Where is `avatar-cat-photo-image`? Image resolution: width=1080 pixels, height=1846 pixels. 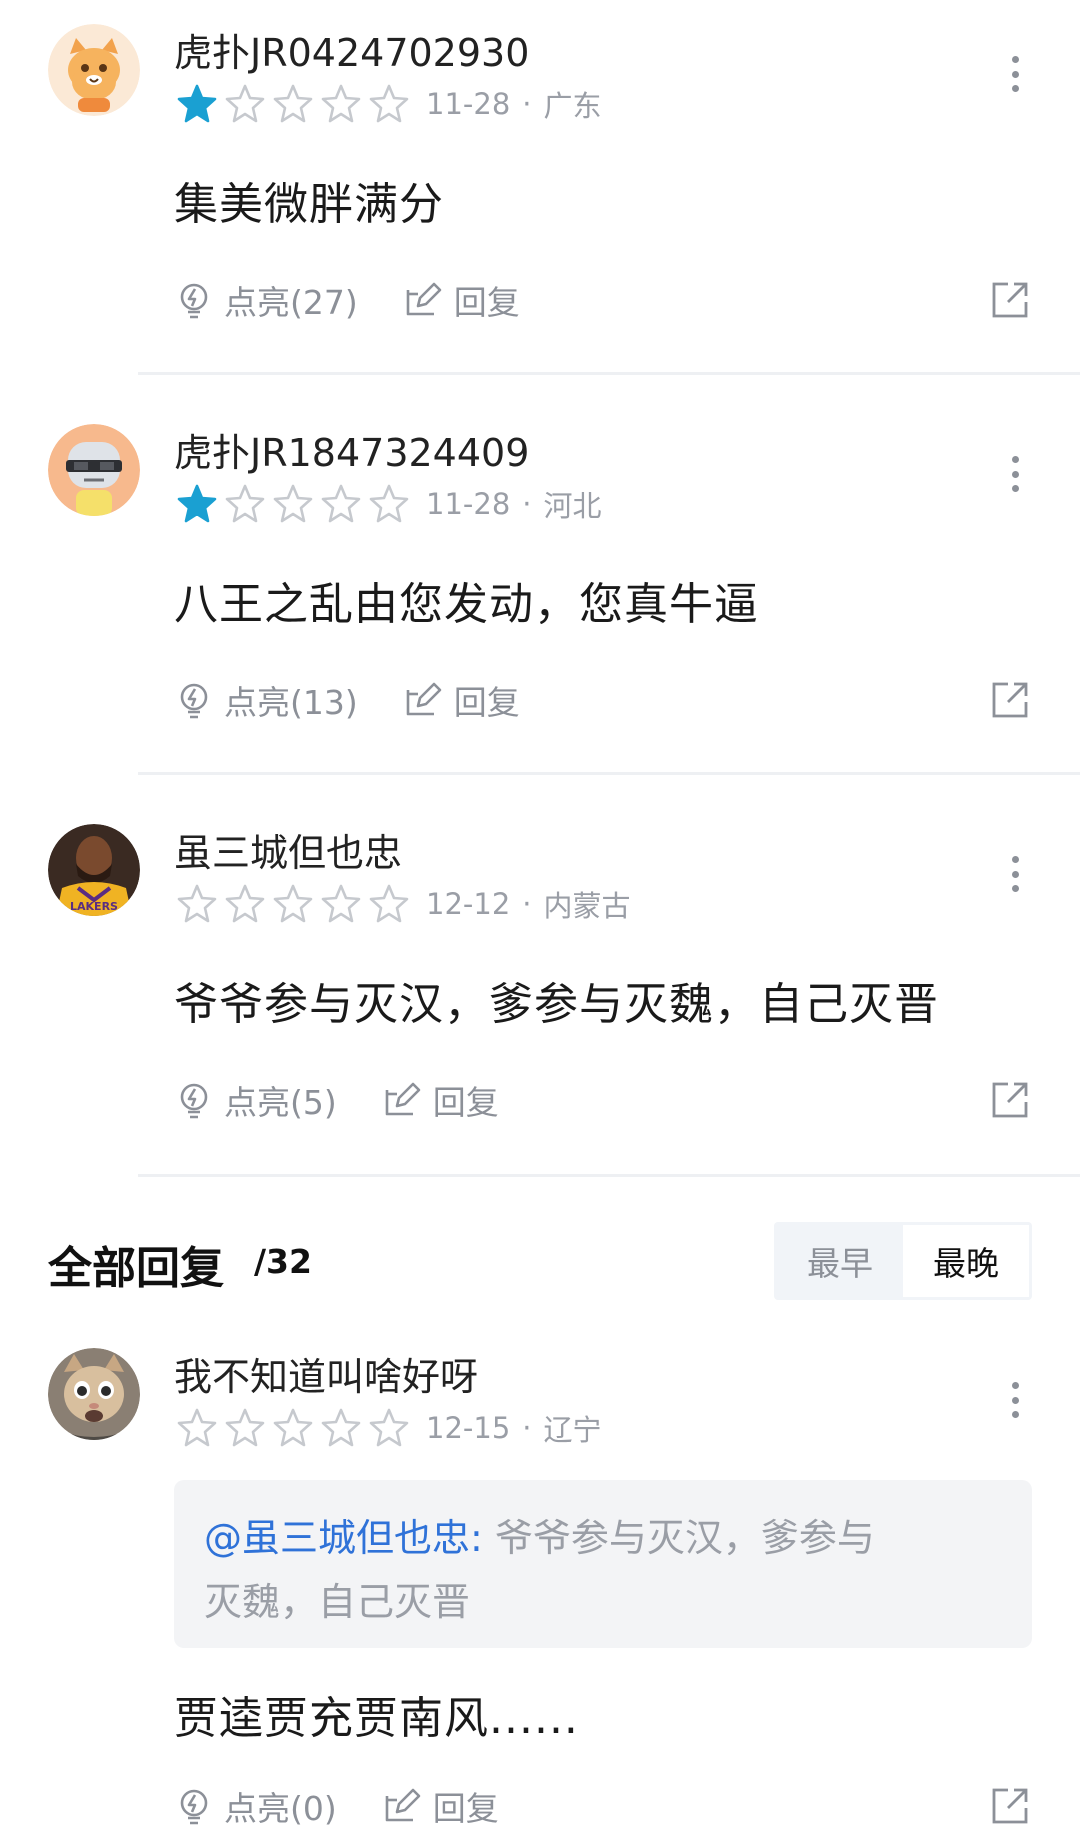
avatar-cat-photo-image is located at coordinates (94, 1394).